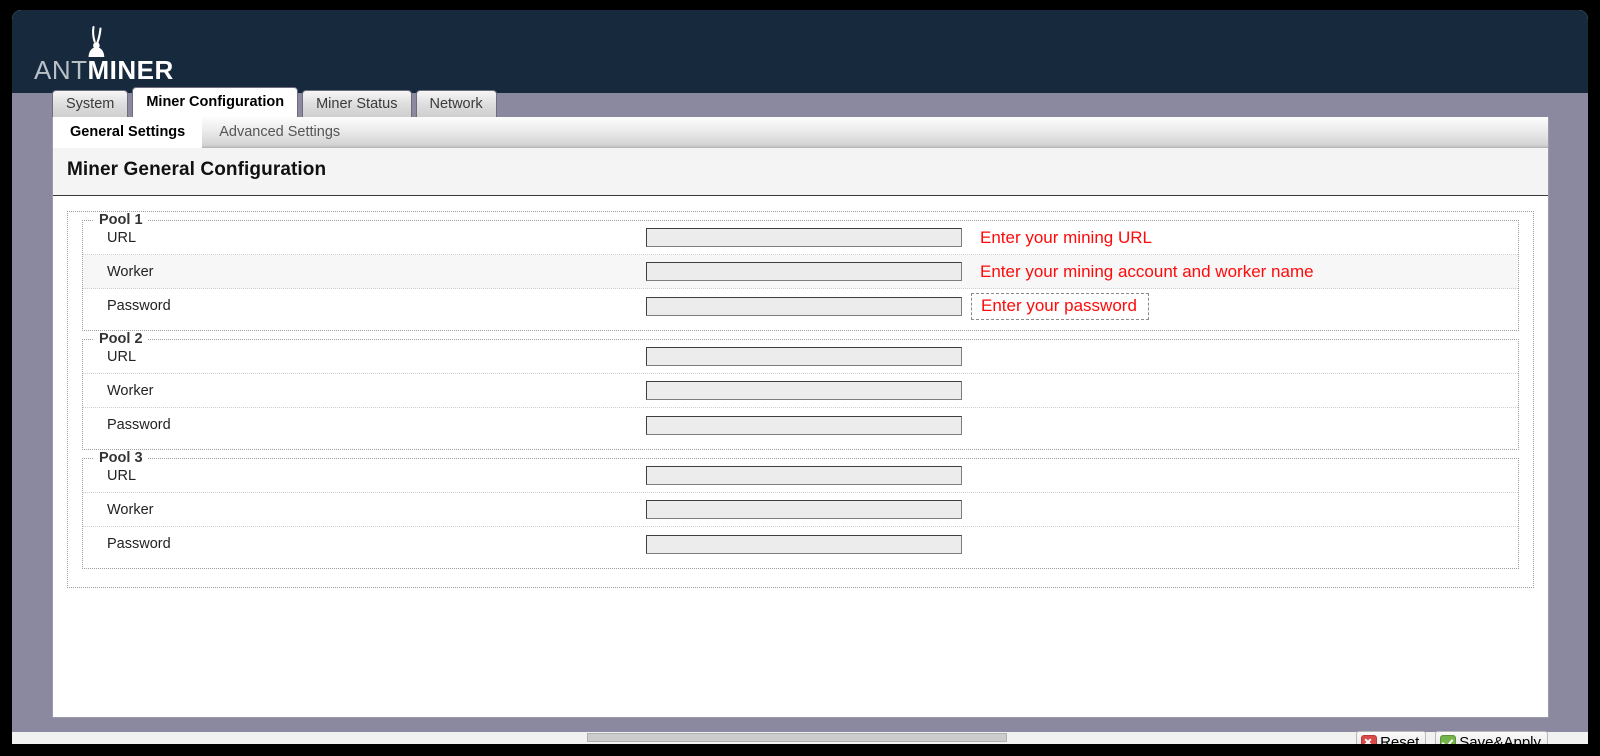 The height and width of the screenshot is (756, 1600). I want to click on pool-2-worker-input, so click(804, 390).